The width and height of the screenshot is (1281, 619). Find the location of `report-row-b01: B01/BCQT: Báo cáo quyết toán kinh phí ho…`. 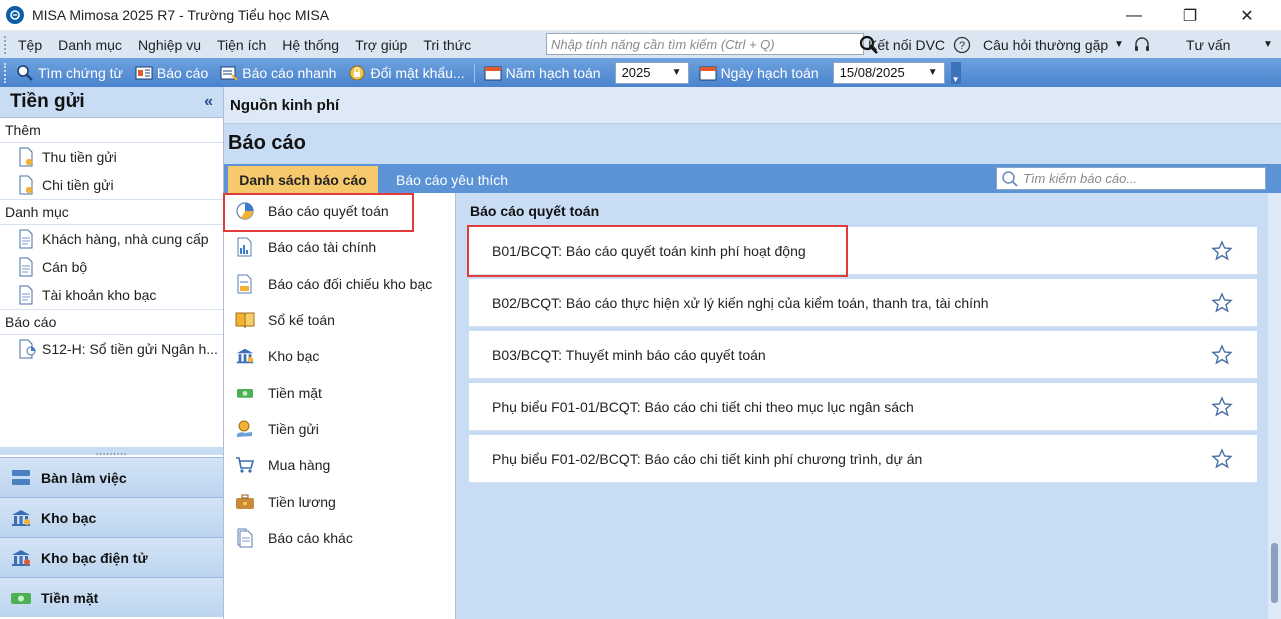

report-row-b01: B01/BCQT: Báo cáo quyết toán kinh phí ho… is located at coordinates (863, 251).